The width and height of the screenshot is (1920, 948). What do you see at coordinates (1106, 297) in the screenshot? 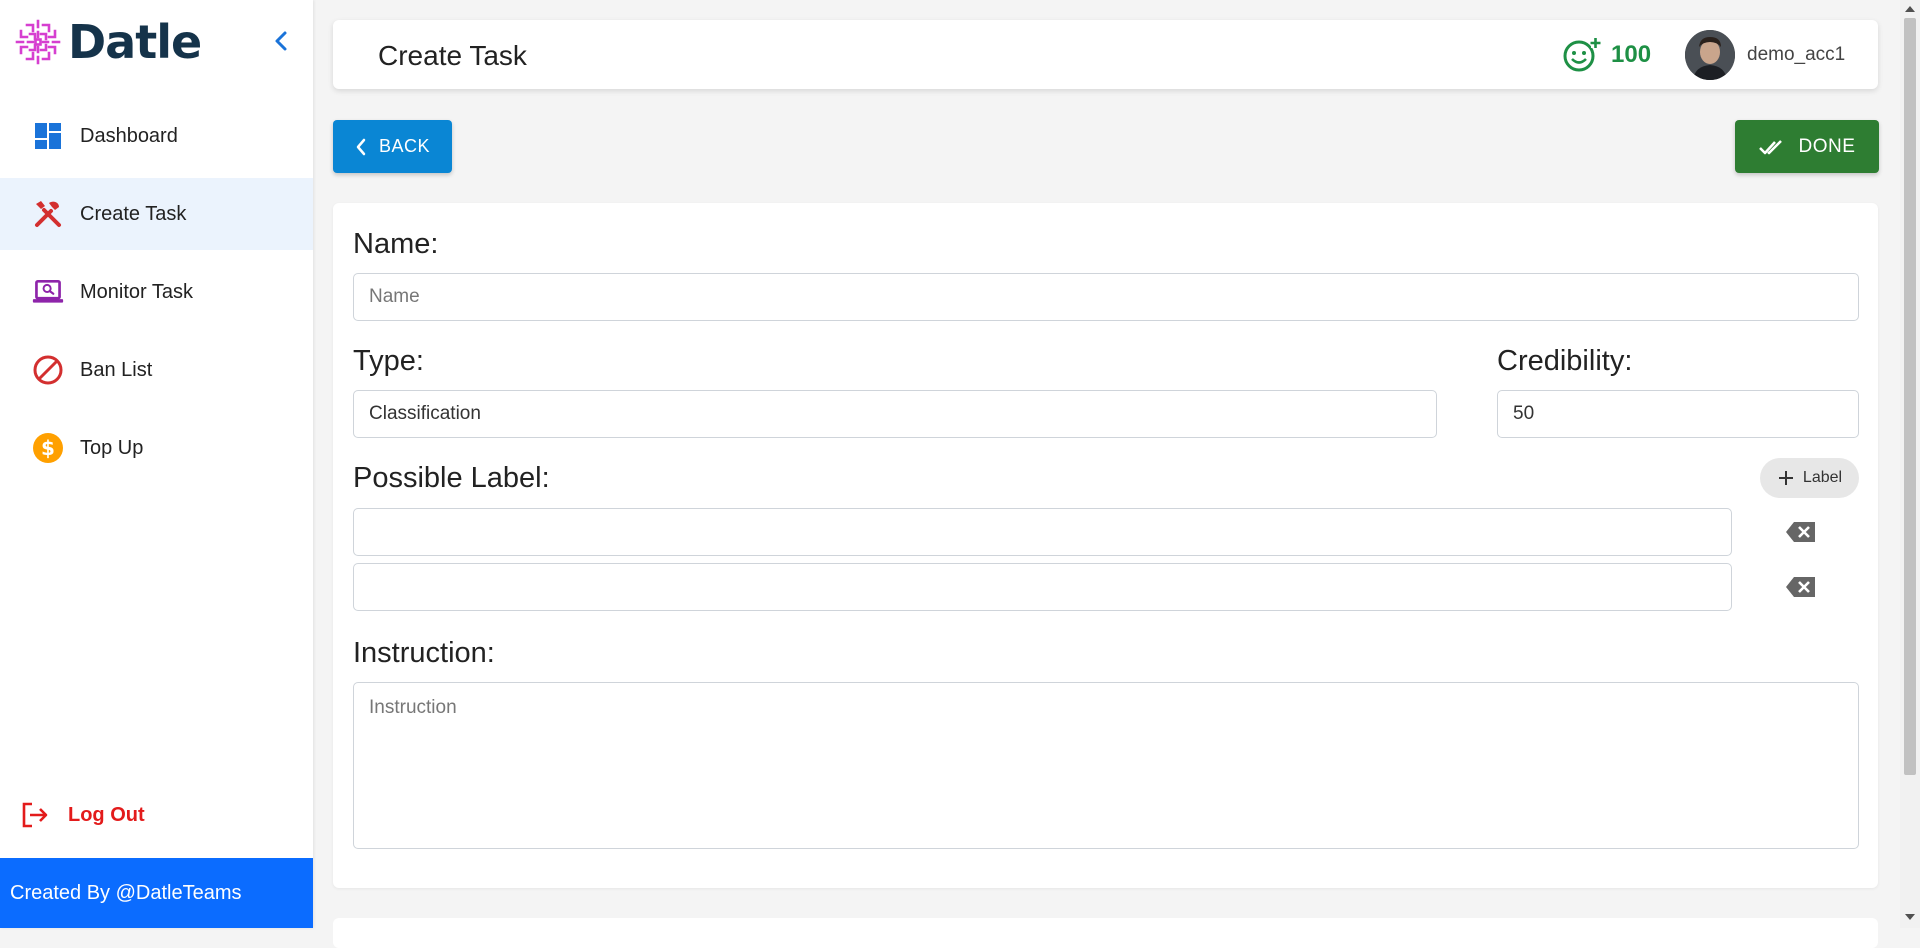
I see `name-input: Name` at bounding box center [1106, 297].